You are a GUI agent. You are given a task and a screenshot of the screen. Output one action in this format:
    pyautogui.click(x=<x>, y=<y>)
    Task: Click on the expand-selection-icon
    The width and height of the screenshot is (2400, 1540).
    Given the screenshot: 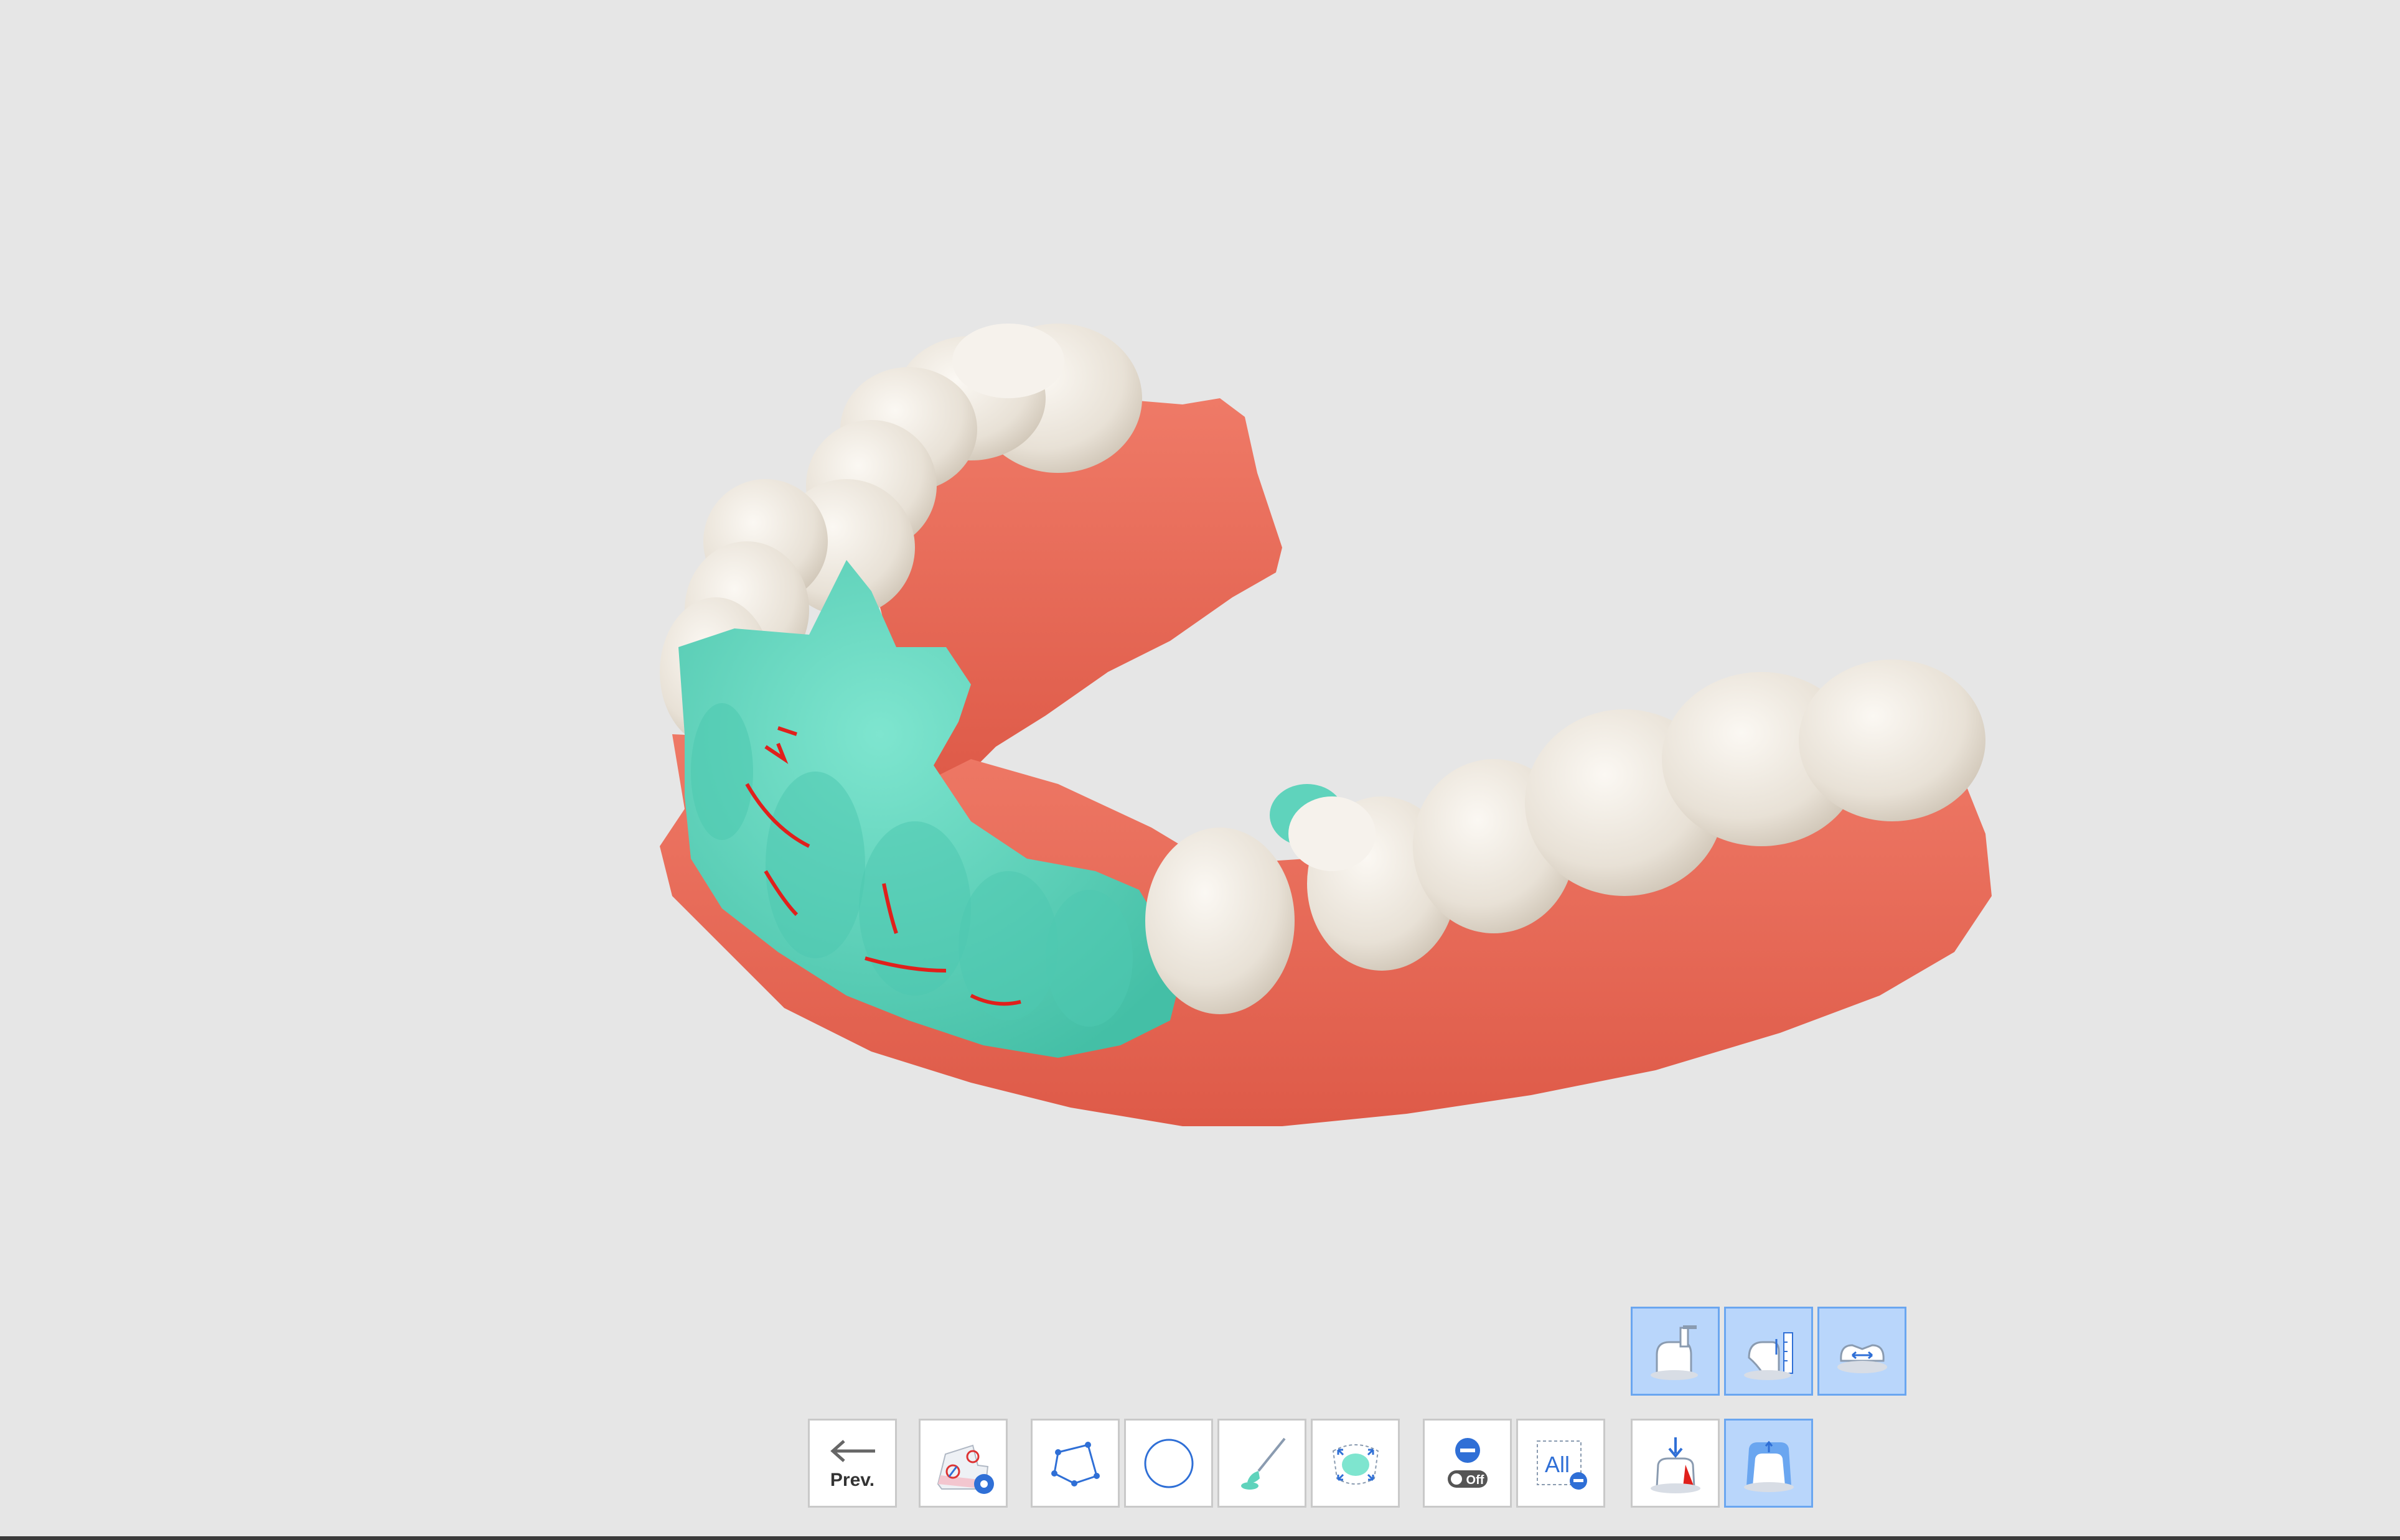 What is the action you would take?
    pyautogui.click(x=1355, y=1464)
    